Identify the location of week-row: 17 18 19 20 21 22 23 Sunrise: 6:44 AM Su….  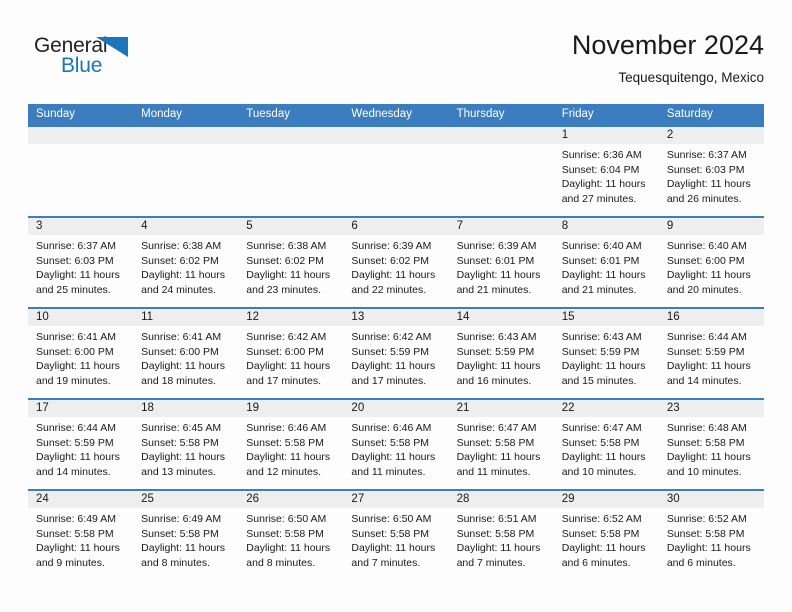
(396, 443).